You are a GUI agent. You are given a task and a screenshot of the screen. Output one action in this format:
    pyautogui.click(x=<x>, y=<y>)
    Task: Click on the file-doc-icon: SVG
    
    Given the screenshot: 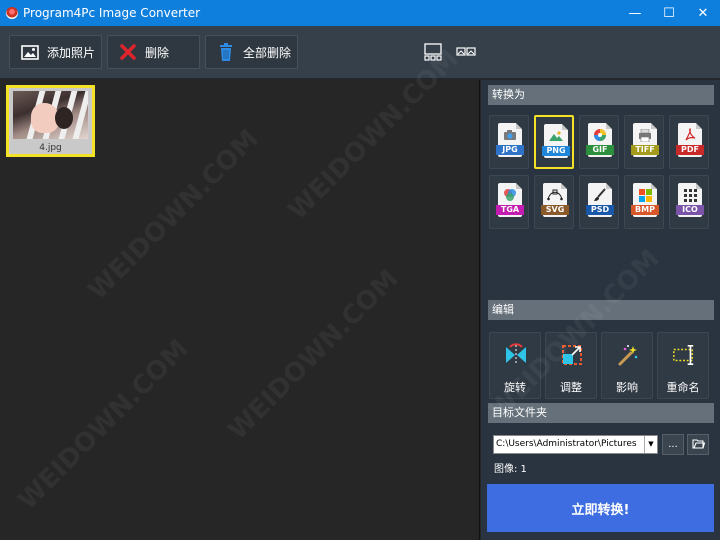 What is the action you would take?
    pyautogui.click(x=555, y=200)
    